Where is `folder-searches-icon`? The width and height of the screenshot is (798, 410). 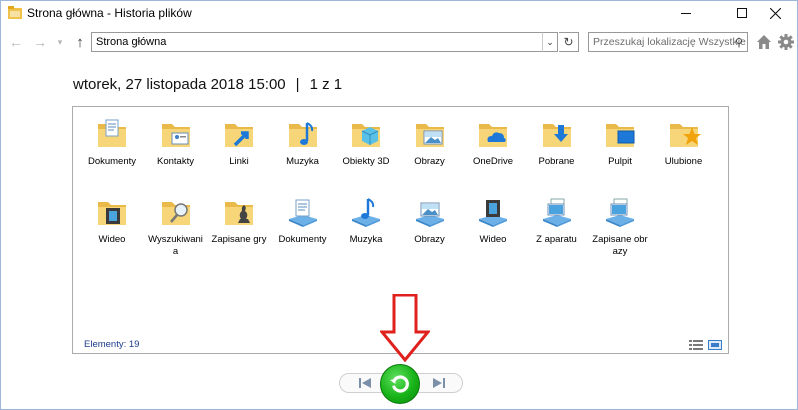
folder-searches-icon is located at coordinates (175, 213).